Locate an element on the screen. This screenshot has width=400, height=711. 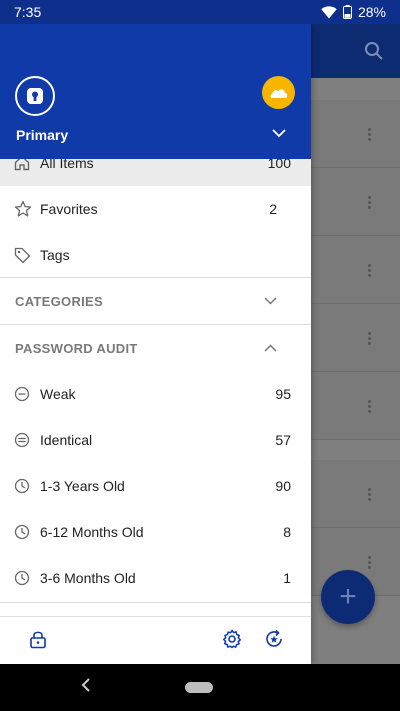
wifi-icon is located at coordinates (329, 11).